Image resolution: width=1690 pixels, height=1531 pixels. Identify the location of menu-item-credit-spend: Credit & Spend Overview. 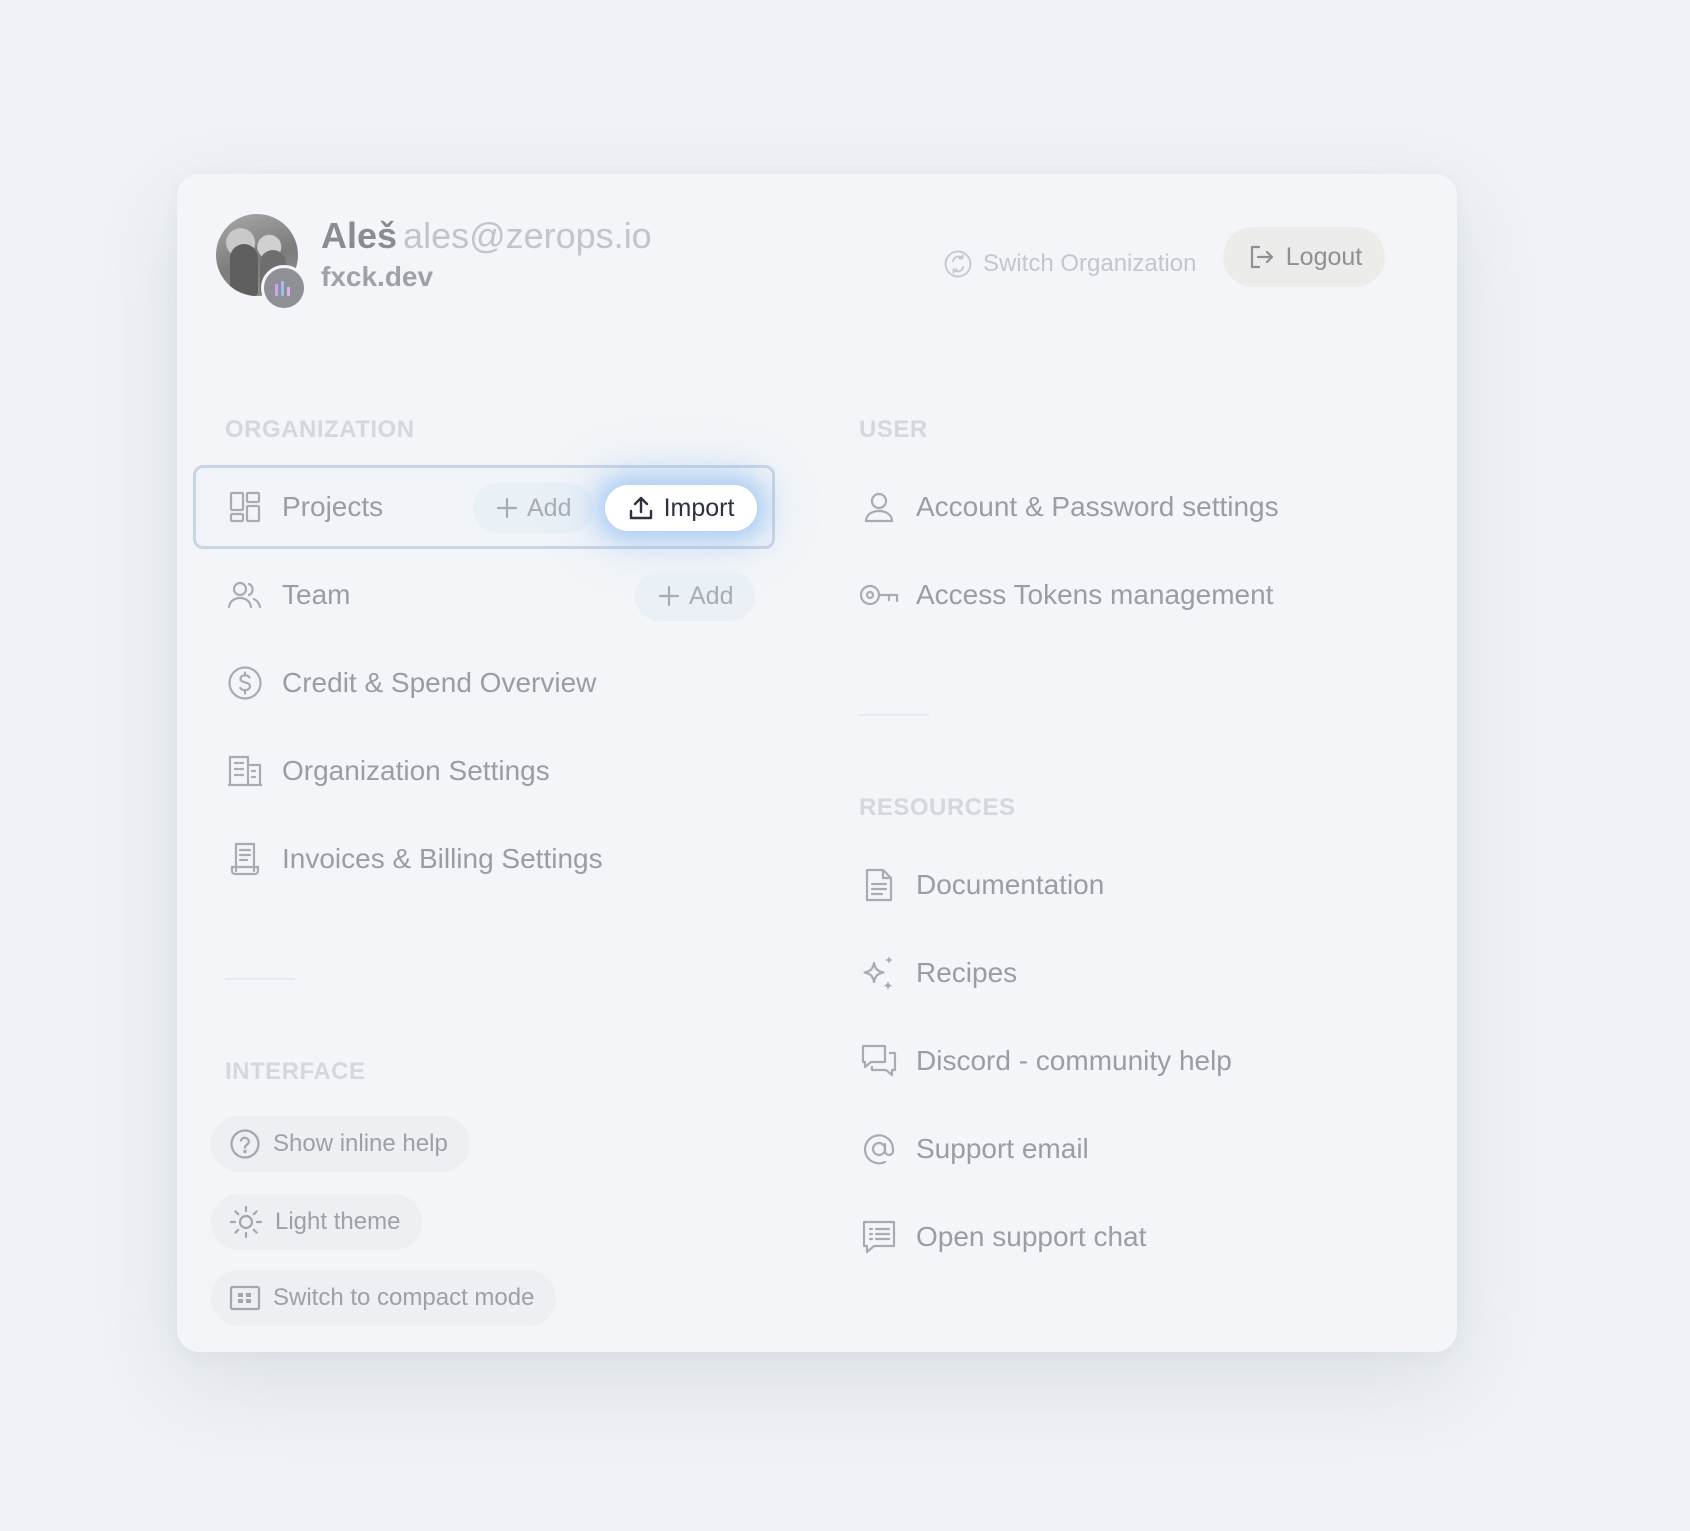
(410, 683).